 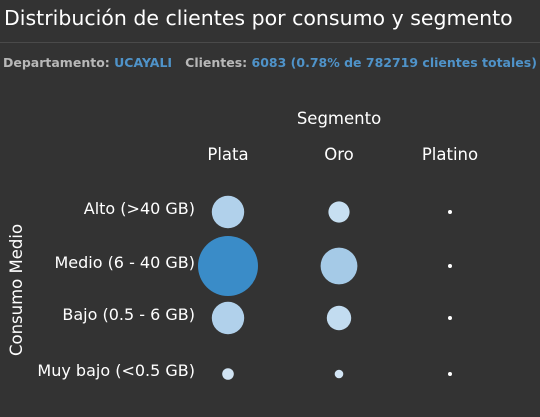 I want to click on row-label: Medio (6 - 40 GB), so click(x=124, y=262).